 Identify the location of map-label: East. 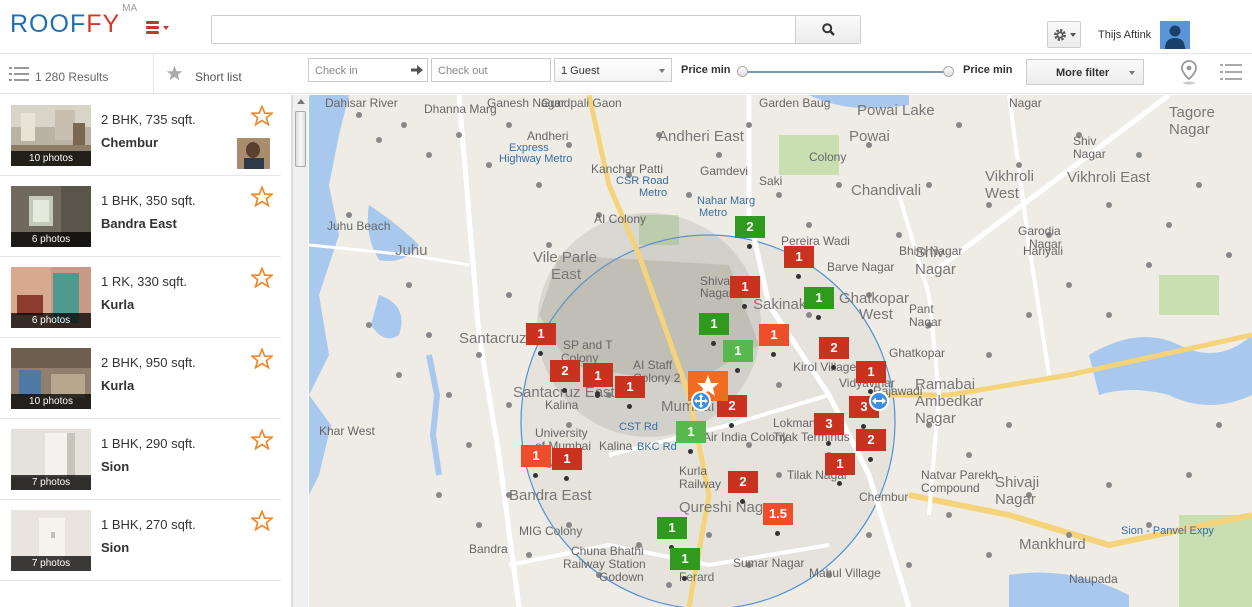
(566, 274).